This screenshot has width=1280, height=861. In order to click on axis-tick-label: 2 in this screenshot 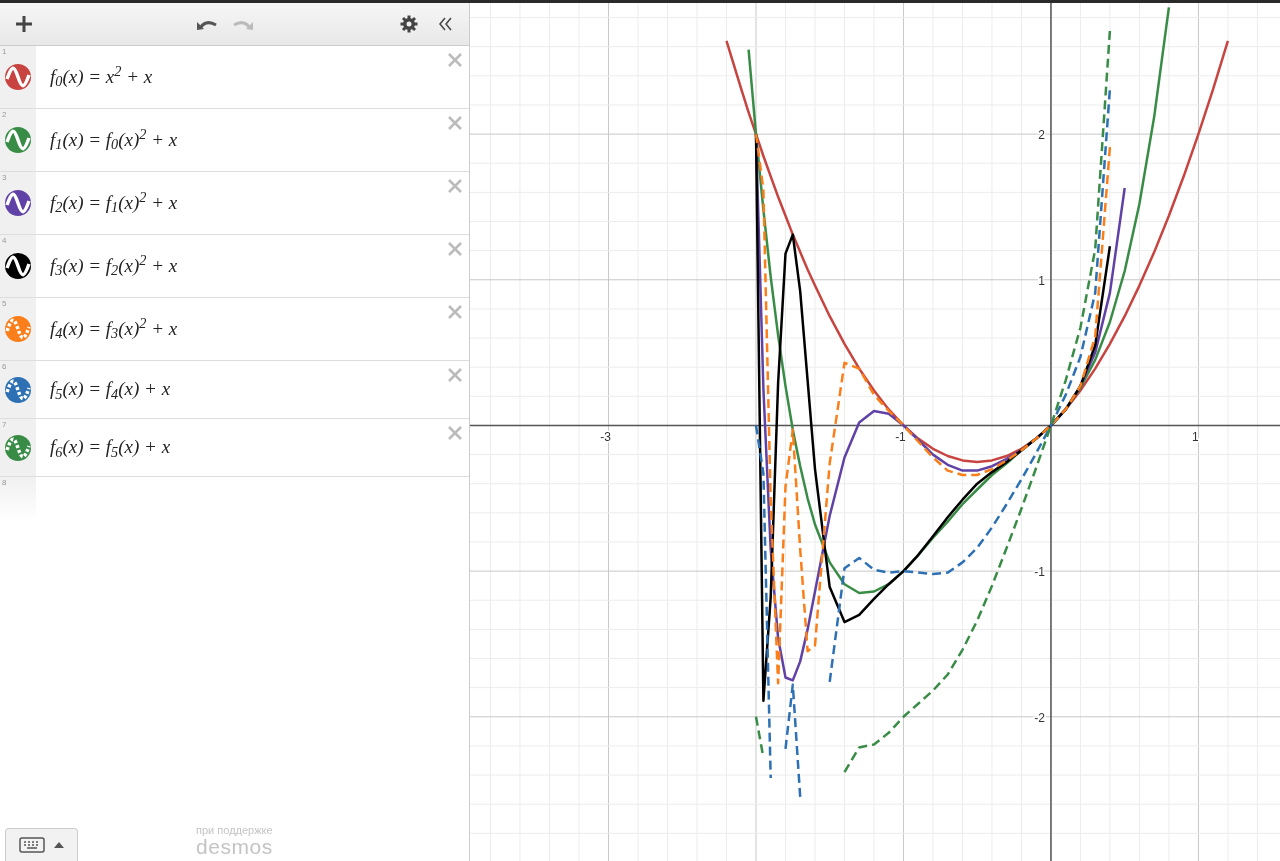, I will do `click(1041, 135)`.